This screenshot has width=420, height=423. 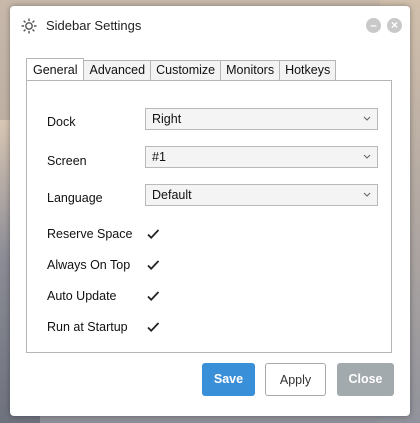 What do you see at coordinates (61, 122) in the screenshot?
I see `dock-label: Dock` at bounding box center [61, 122].